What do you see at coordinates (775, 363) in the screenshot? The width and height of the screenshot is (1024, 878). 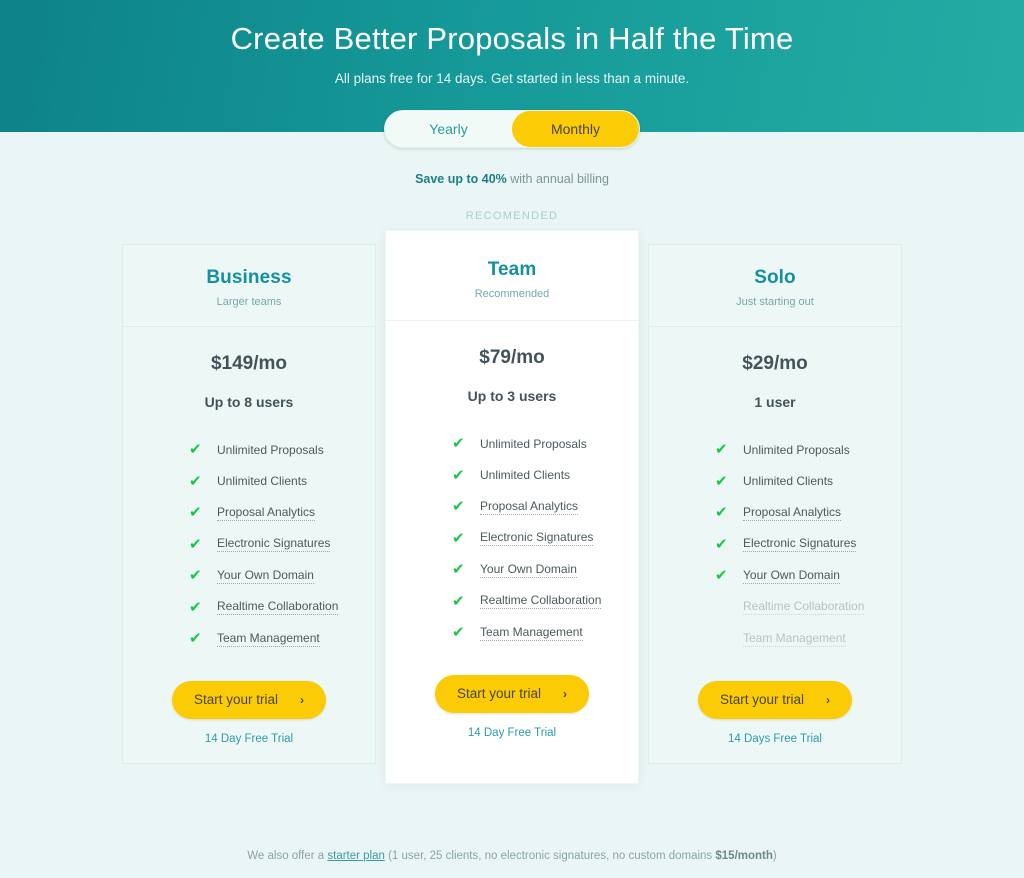 I see `plan-price: $29/mo` at bounding box center [775, 363].